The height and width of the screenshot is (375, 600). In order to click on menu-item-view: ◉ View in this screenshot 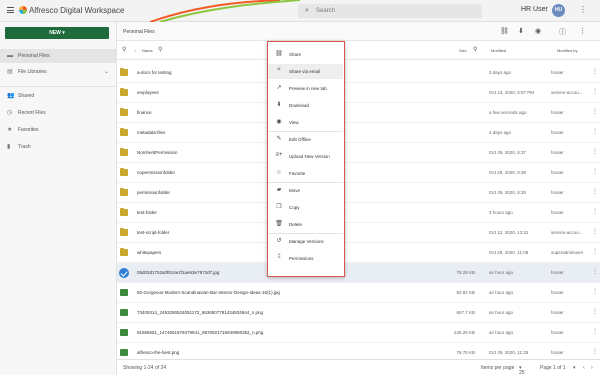, I will do `click(305, 122)`.